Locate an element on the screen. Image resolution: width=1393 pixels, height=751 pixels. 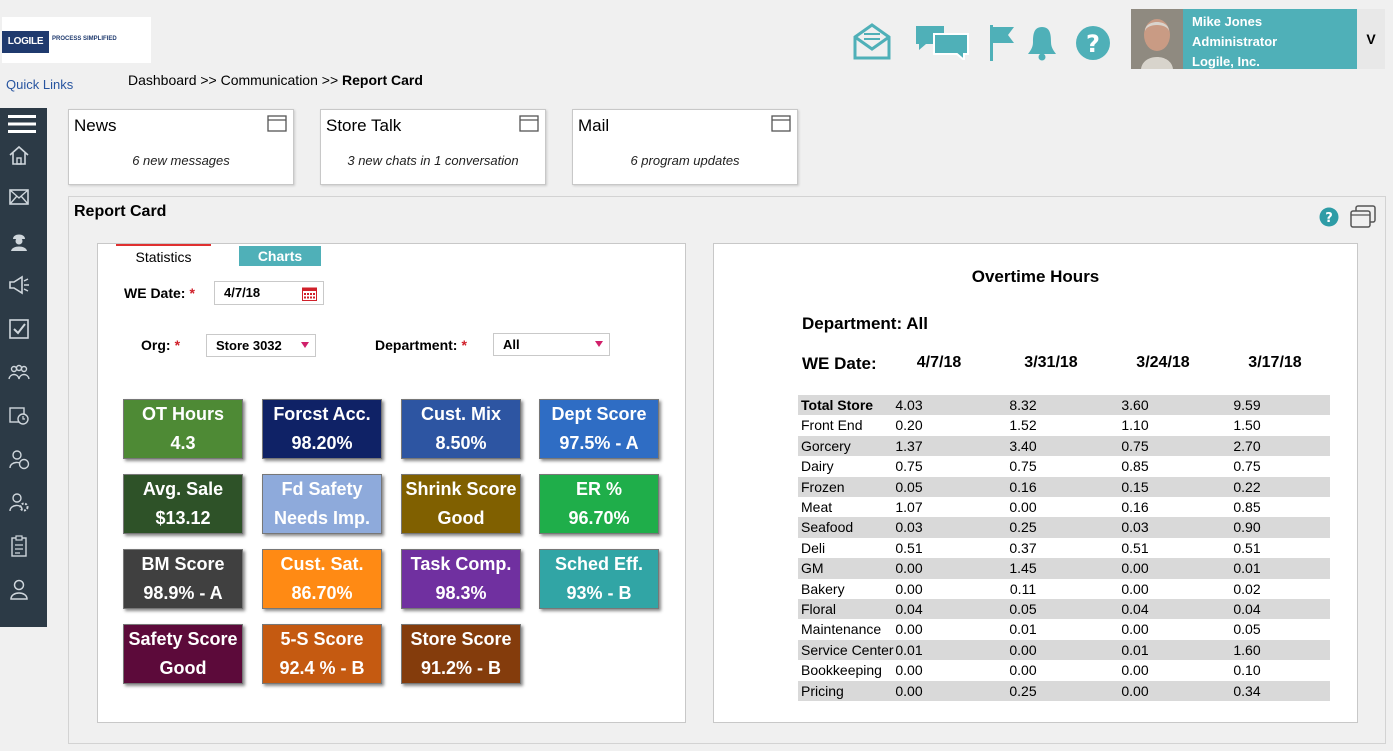
table-cell: 1.45 is located at coordinates (1023, 568).